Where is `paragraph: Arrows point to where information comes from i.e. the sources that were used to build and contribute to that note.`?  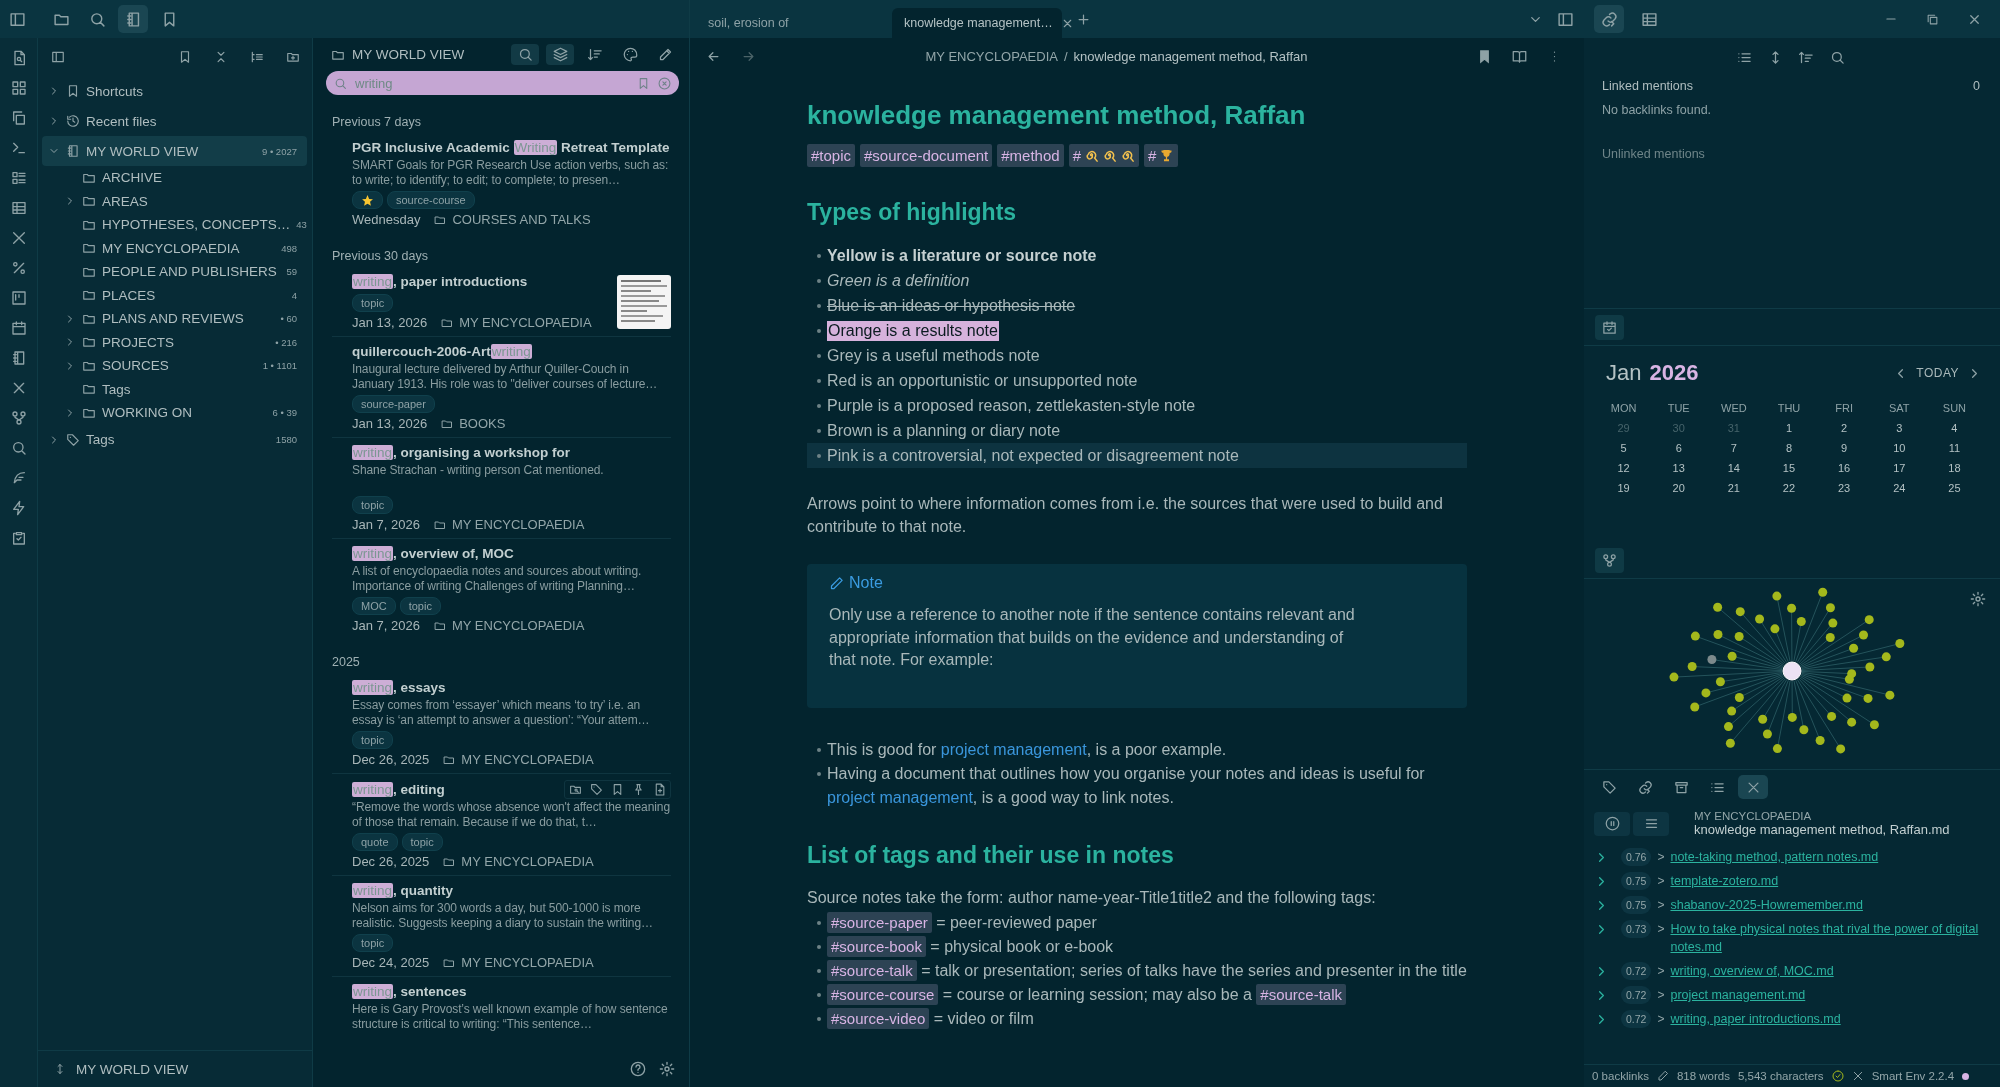 paragraph: Arrows point to where information comes from i.e. the sources that were used to build and contribute to that note. is located at coordinates (1125, 515).